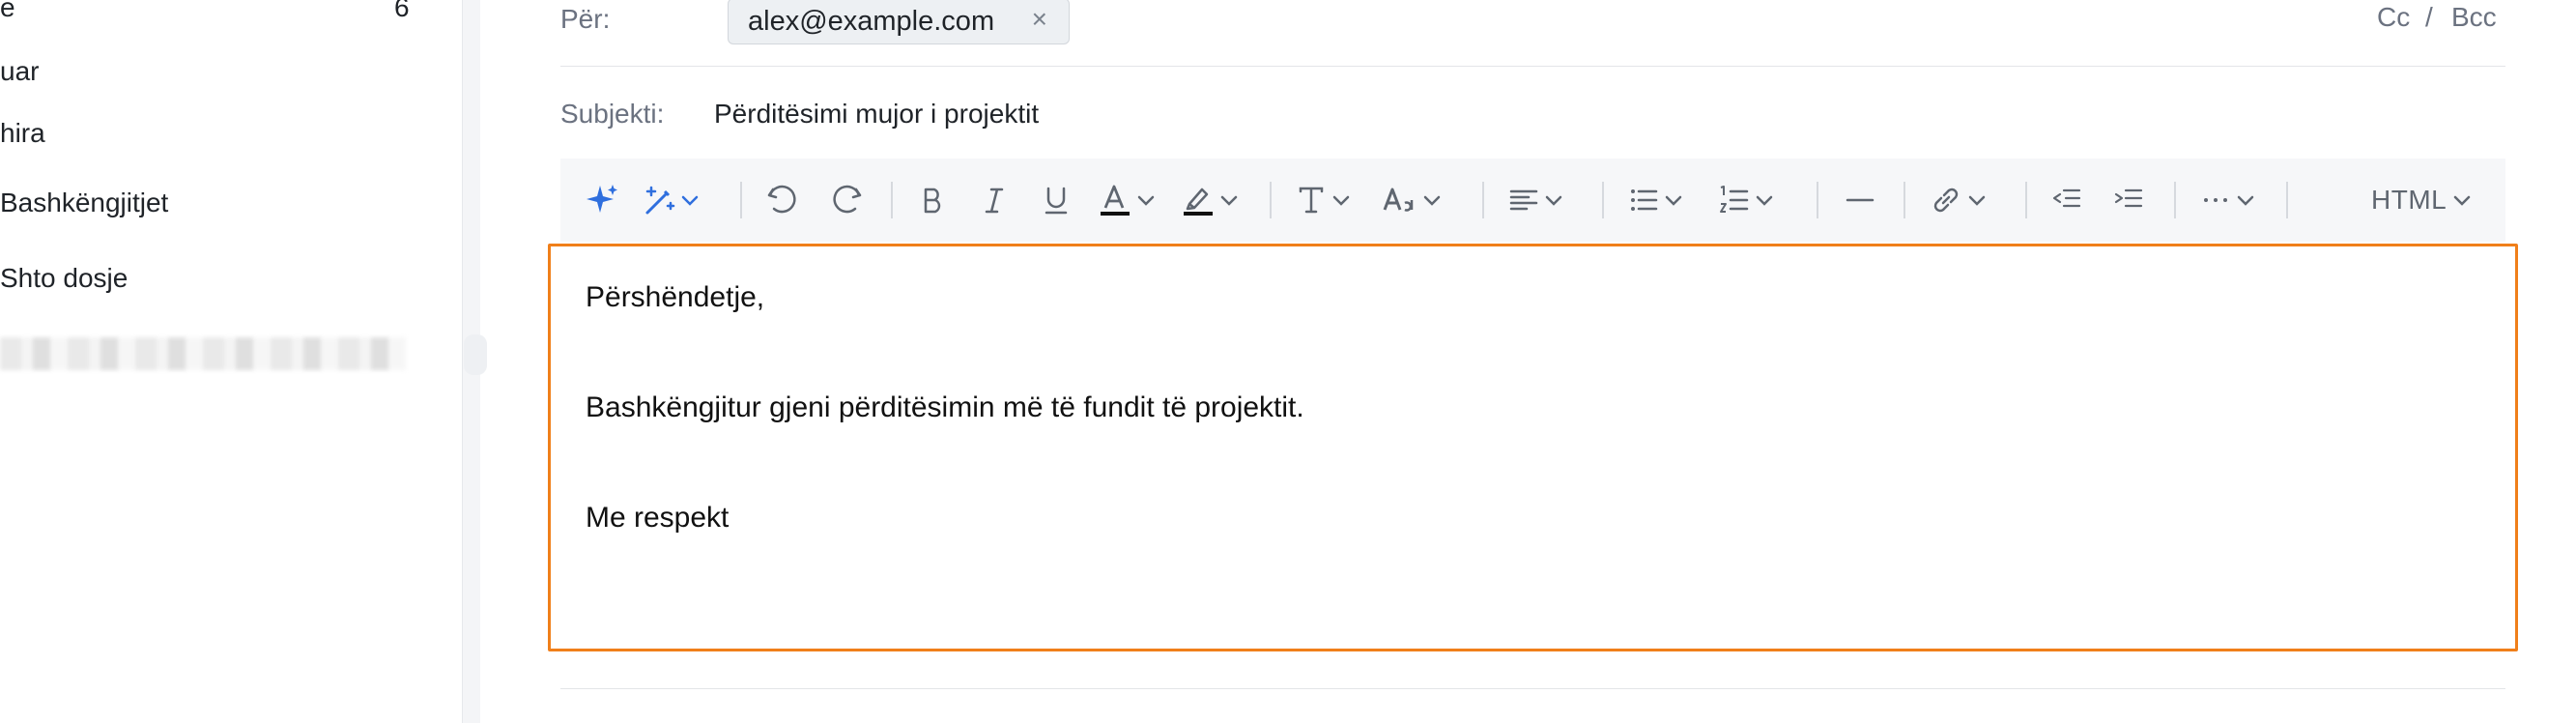 This screenshot has height=723, width=2576. I want to click on font-family-icon, so click(1312, 200).